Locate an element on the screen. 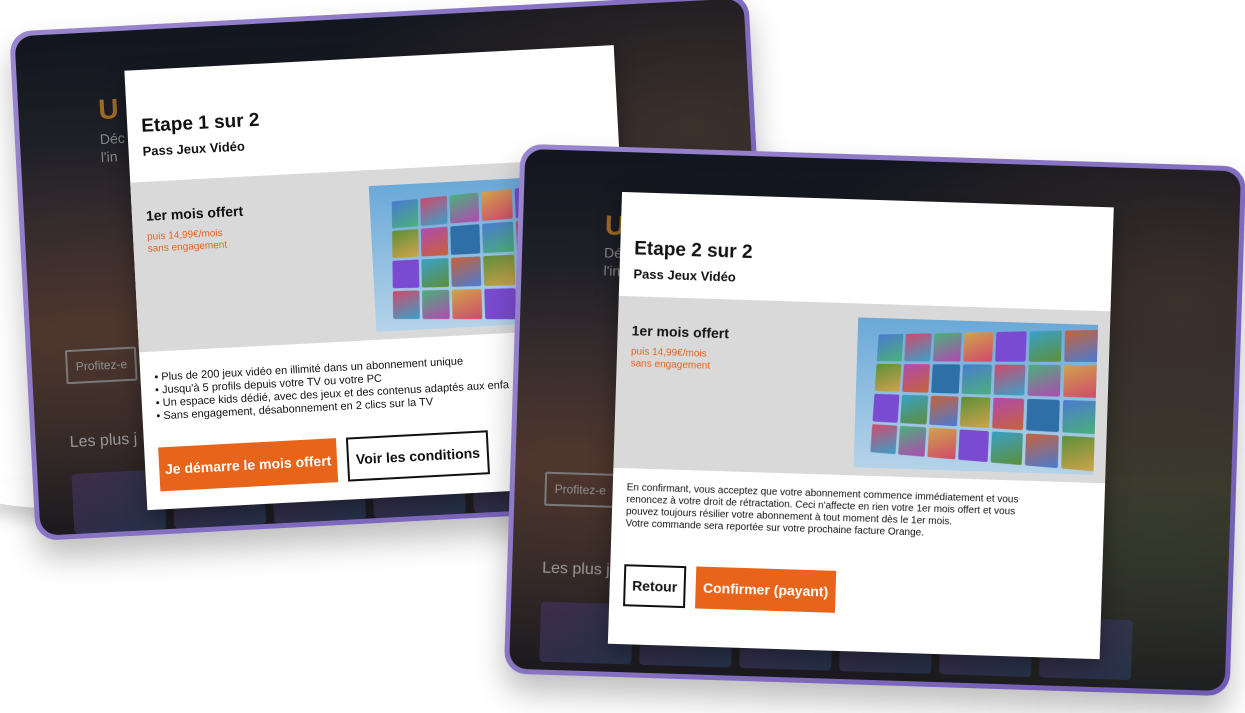  games-collage-grid is located at coordinates (984, 400).